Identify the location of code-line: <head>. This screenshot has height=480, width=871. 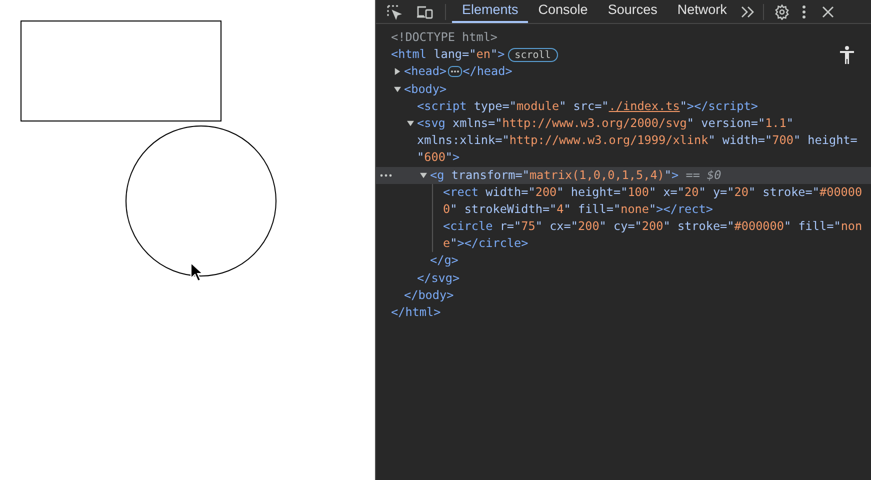
(425, 71).